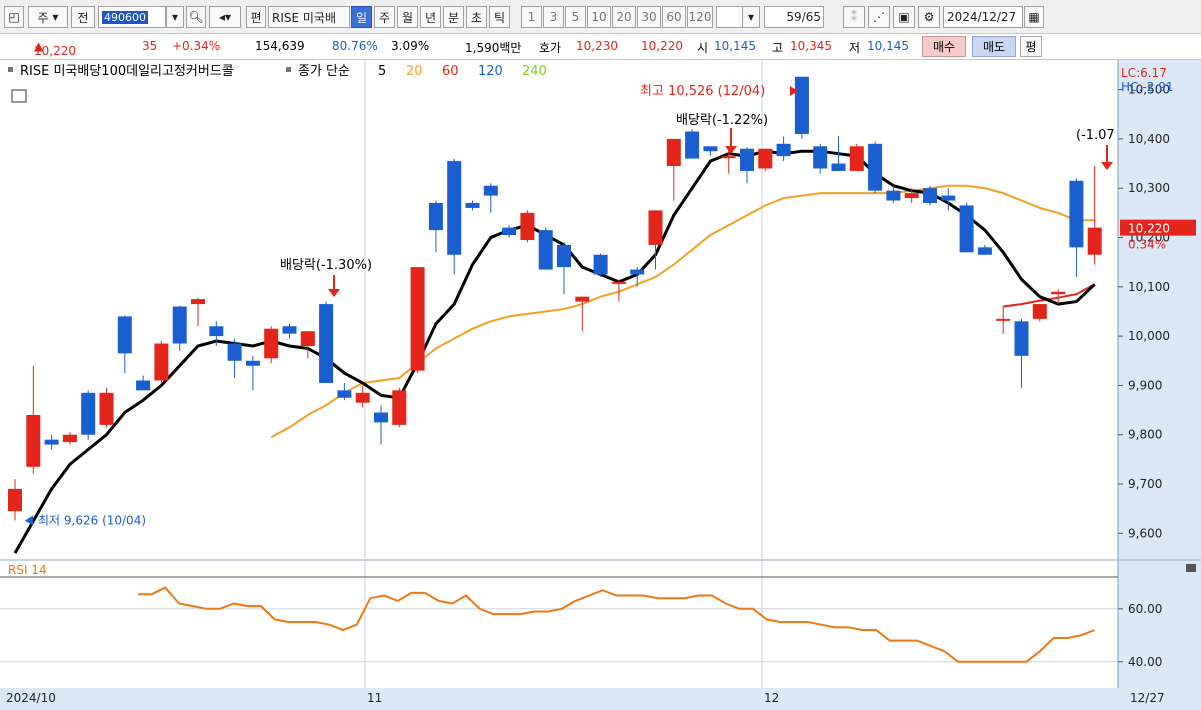 Image resolution: width=1201 pixels, height=710 pixels. I want to click on price-change: 35, so click(150, 46).